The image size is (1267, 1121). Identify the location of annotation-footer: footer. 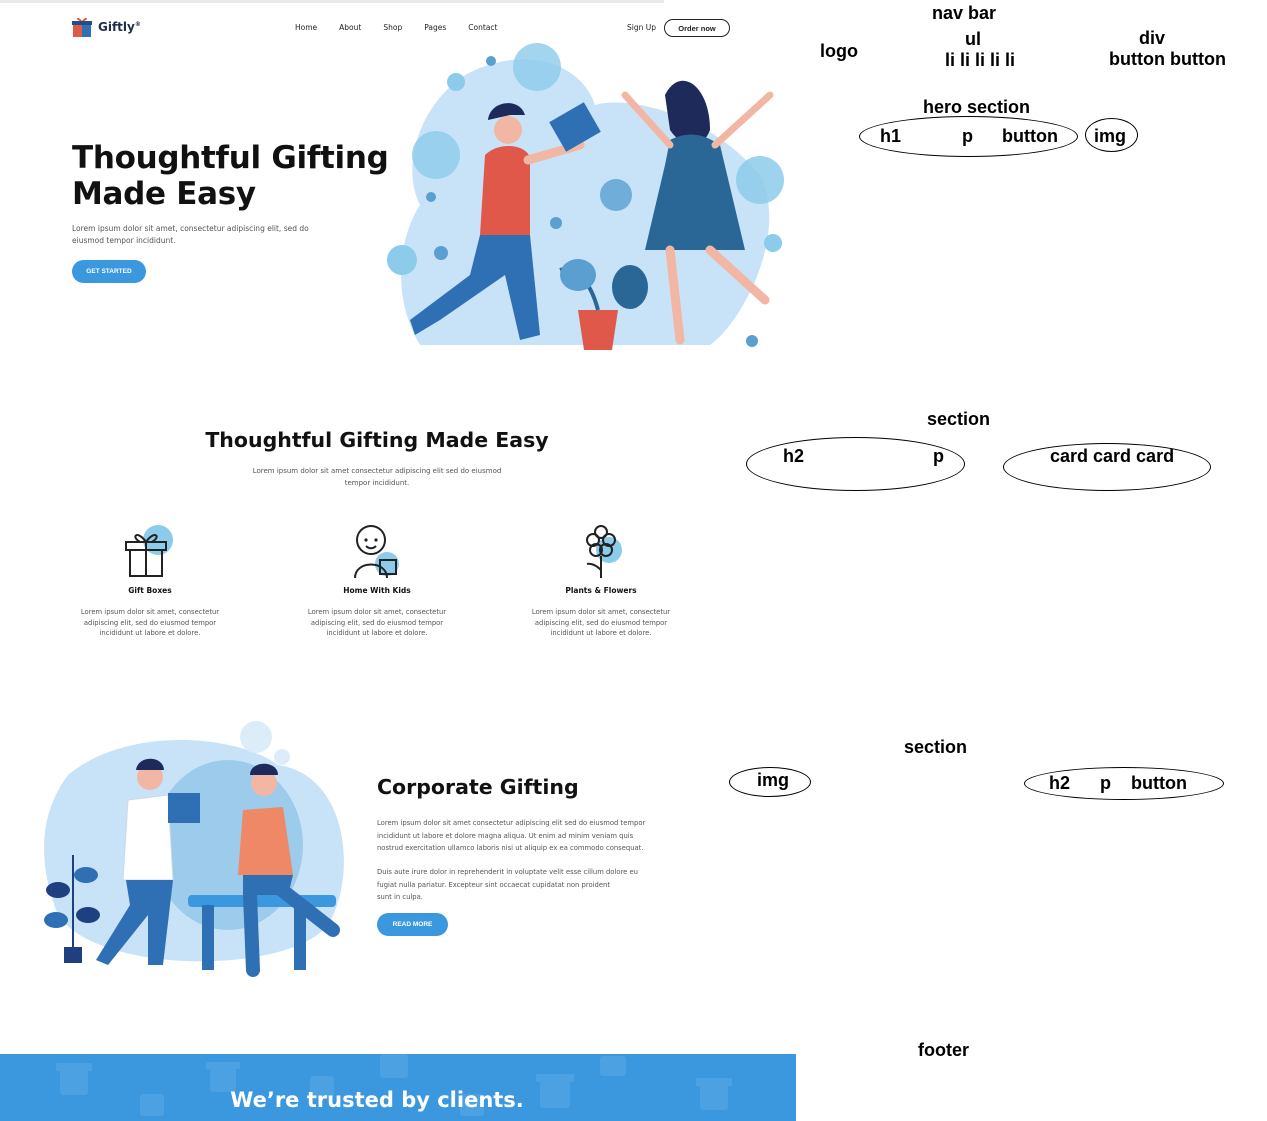
(943, 1050).